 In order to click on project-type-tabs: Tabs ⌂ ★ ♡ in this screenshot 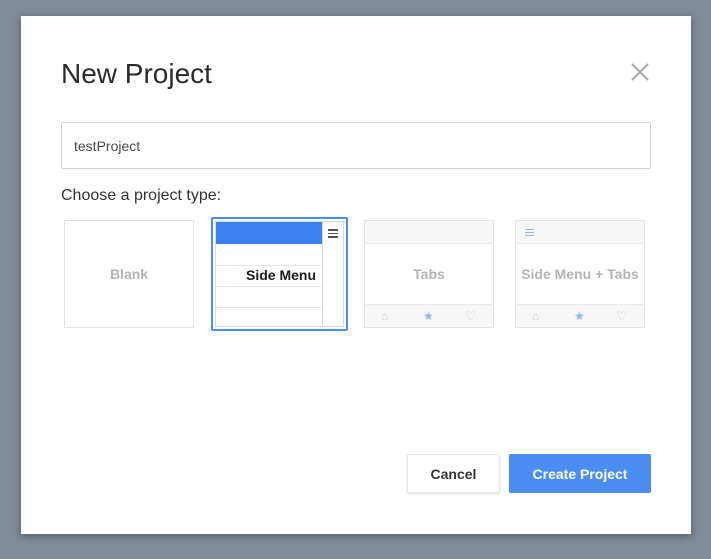, I will do `click(429, 274)`.